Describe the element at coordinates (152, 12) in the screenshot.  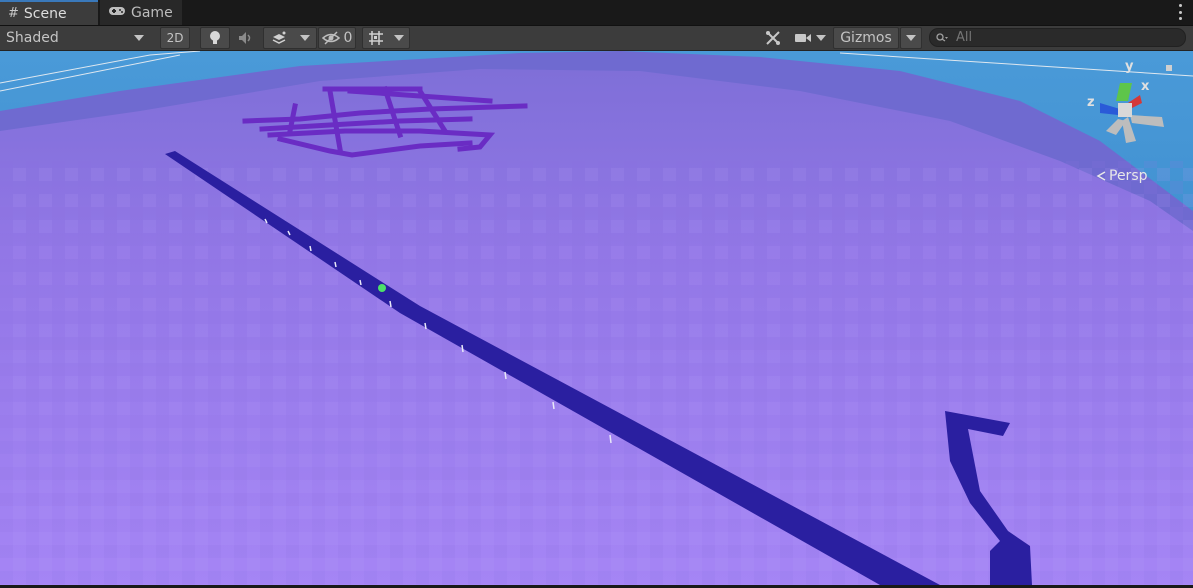
I see `tab-game-label: Game` at that location.